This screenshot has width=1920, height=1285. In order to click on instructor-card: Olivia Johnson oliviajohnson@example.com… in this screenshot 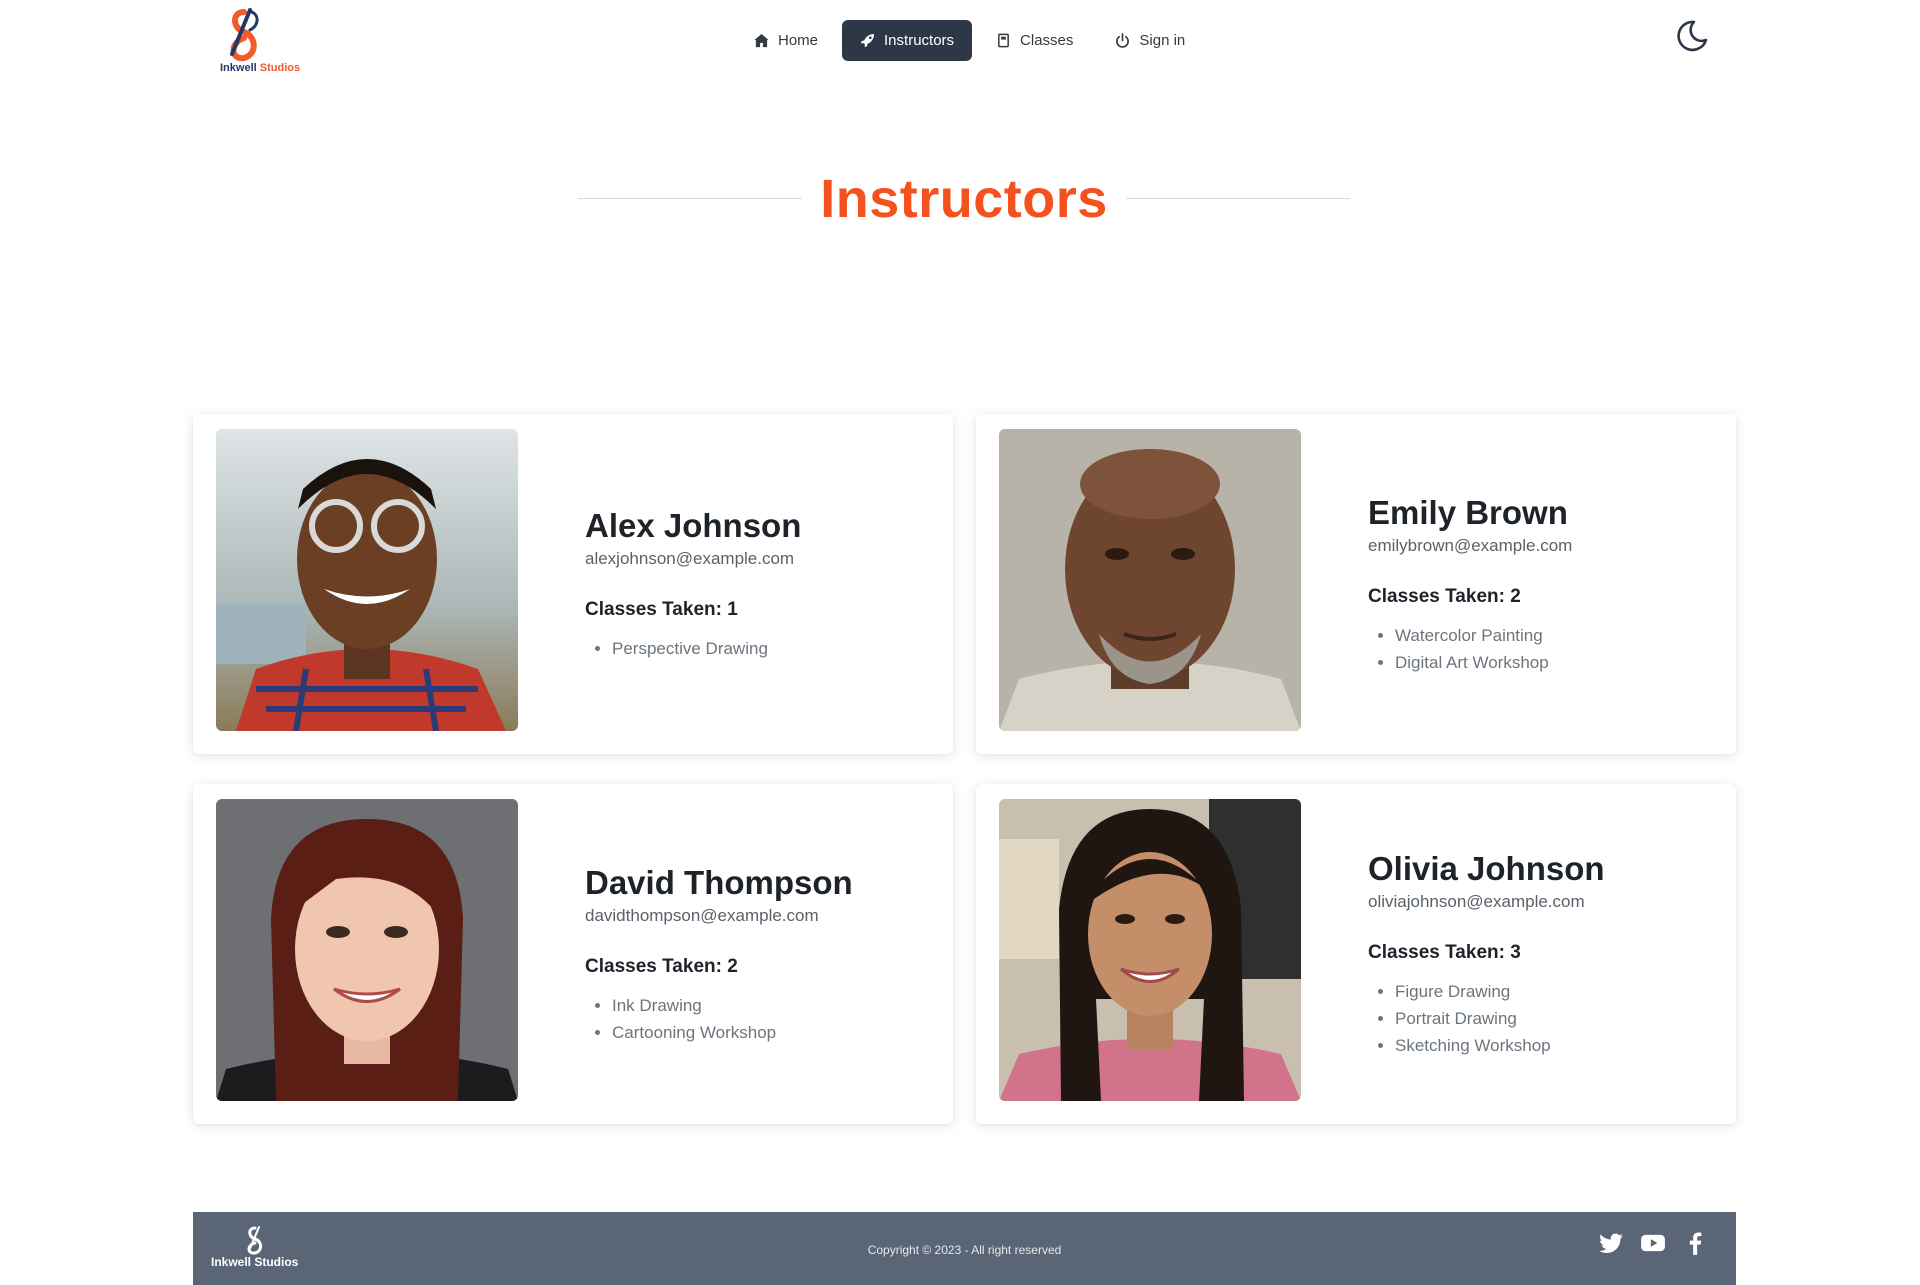, I will do `click(1356, 954)`.